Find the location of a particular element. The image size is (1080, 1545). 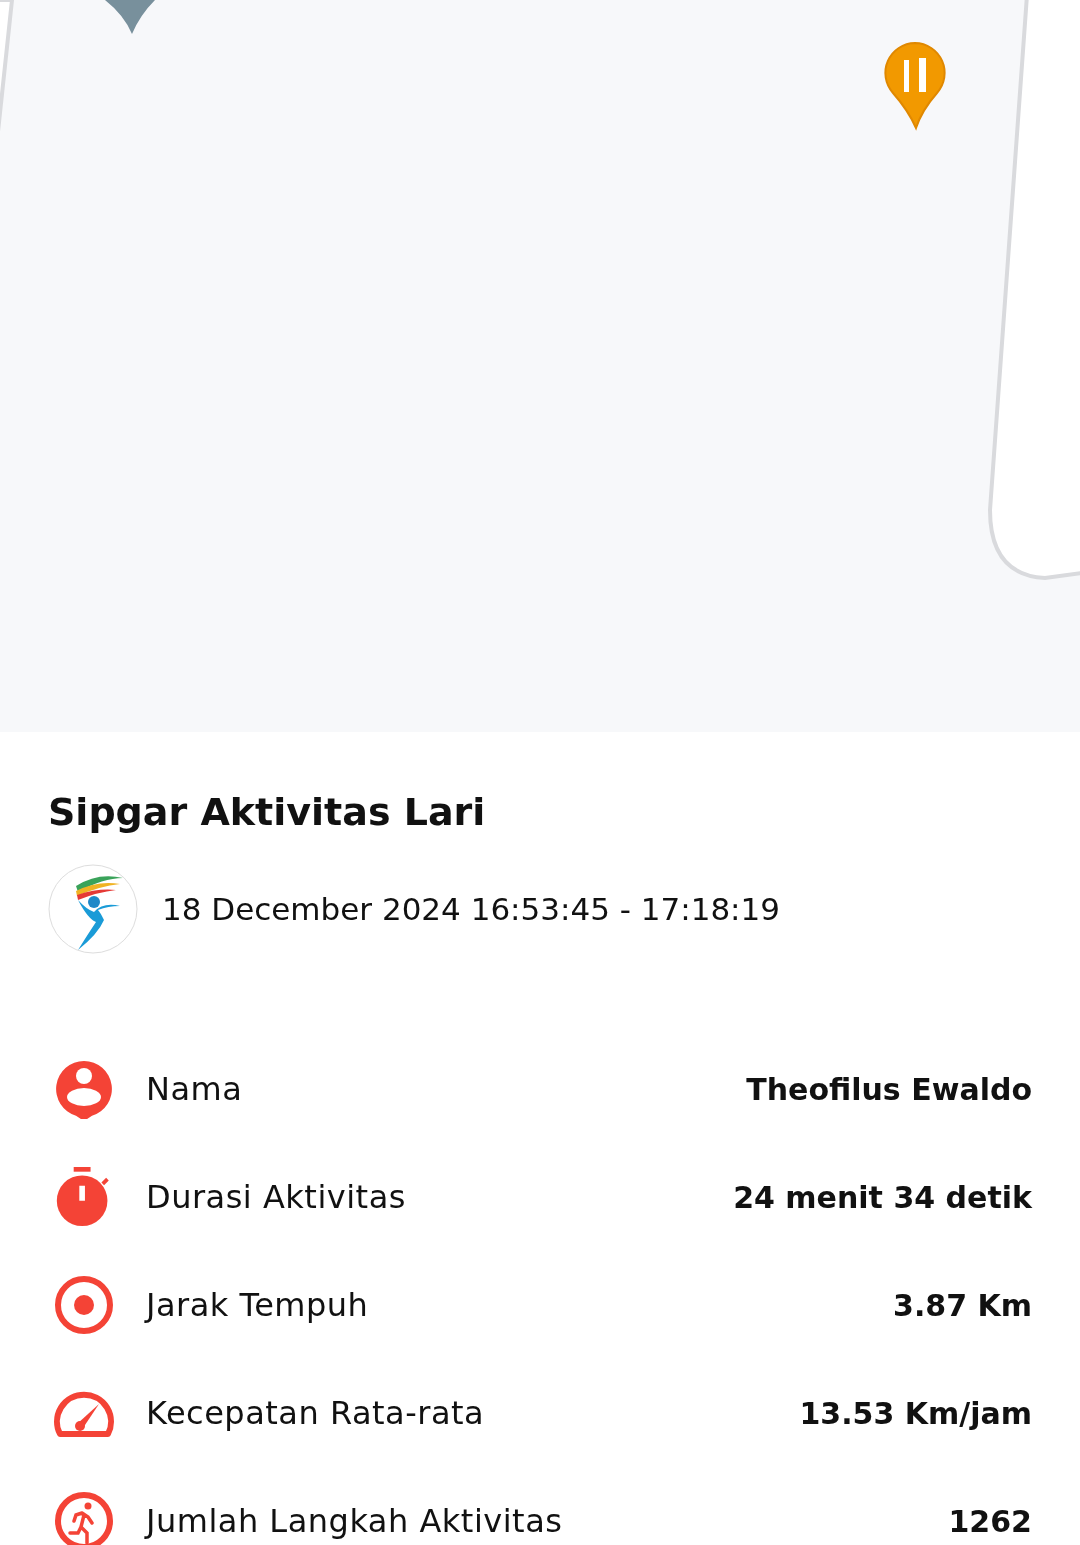

stat-value: 24 menit 34 detik is located at coordinates (882, 1197).